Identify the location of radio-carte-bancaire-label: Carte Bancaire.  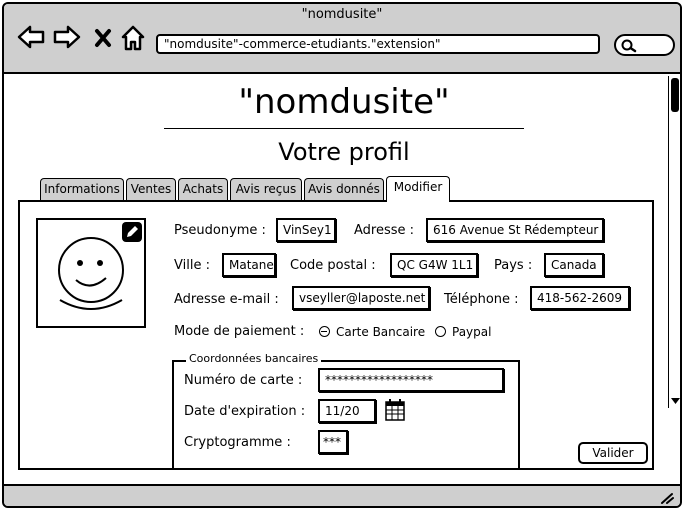
(381, 332).